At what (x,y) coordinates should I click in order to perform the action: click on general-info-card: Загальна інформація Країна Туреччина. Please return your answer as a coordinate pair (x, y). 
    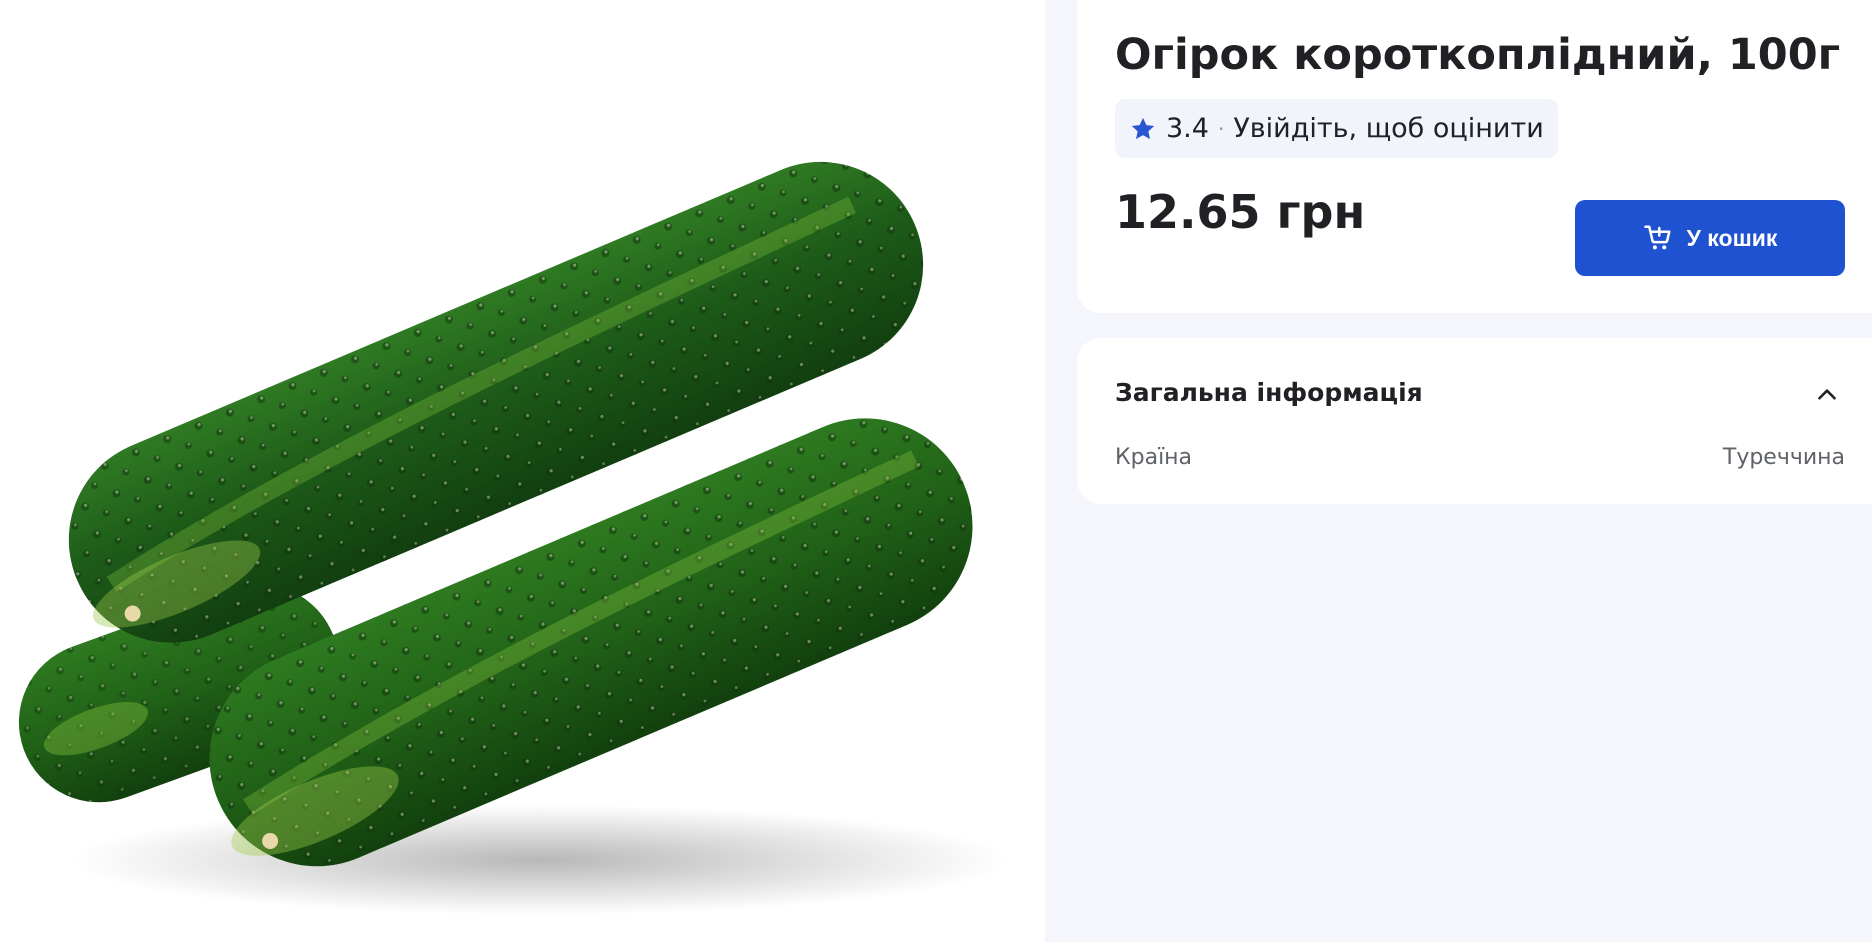
    Looking at the image, I should click on (1474, 421).